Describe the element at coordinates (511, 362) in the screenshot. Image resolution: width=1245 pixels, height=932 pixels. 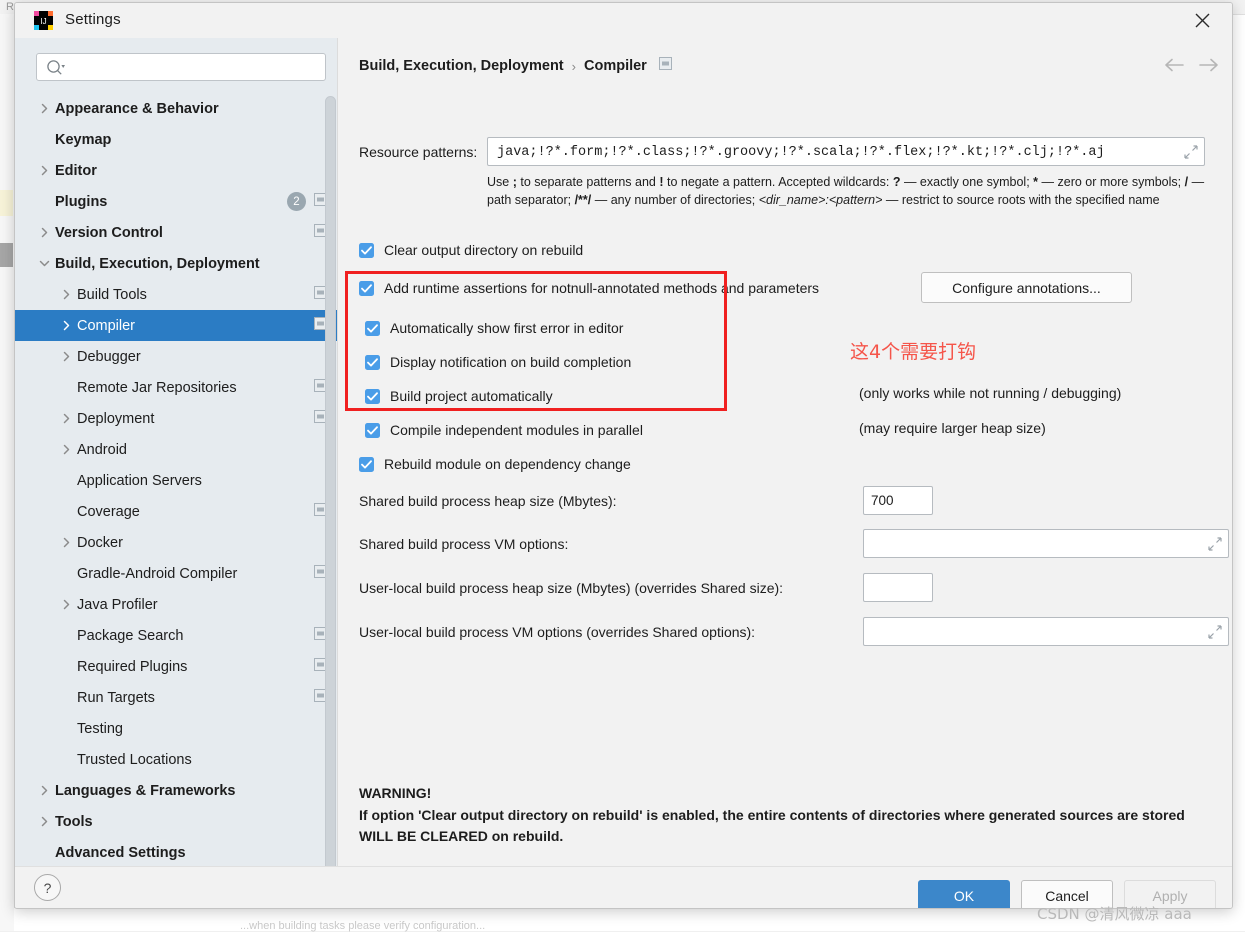
I see `checkbox-label-display-notification: Display notification on build completion` at that location.